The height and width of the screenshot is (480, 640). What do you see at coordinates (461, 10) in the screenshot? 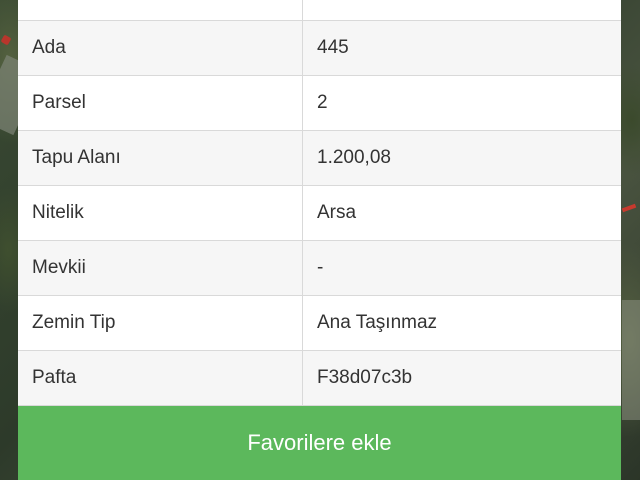
I see `row-value: 157043` at bounding box center [461, 10].